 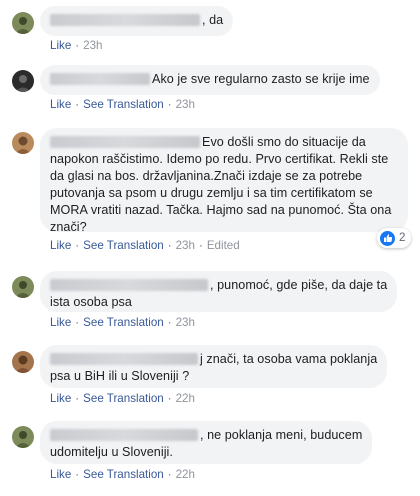 I want to click on comment-text: udomitelju u Sloveniji., so click(x=111, y=452).